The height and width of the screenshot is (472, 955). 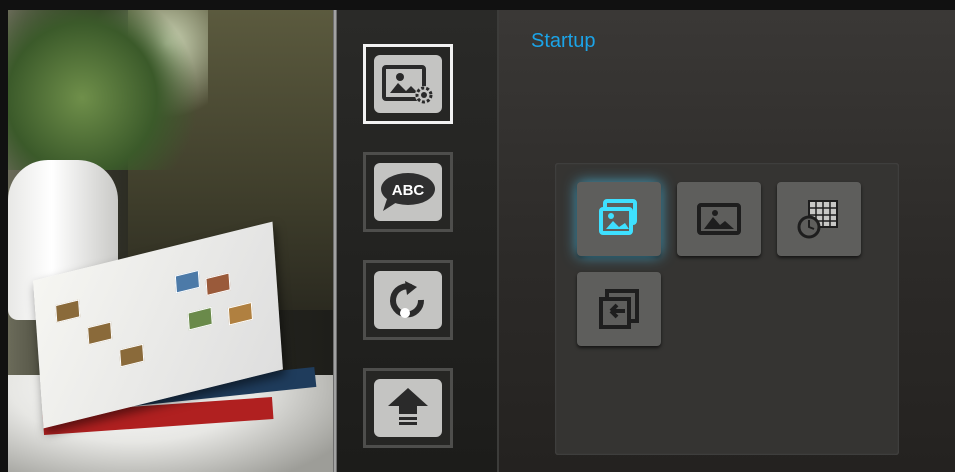 I want to click on abc-label: ABC, so click(x=408, y=190).